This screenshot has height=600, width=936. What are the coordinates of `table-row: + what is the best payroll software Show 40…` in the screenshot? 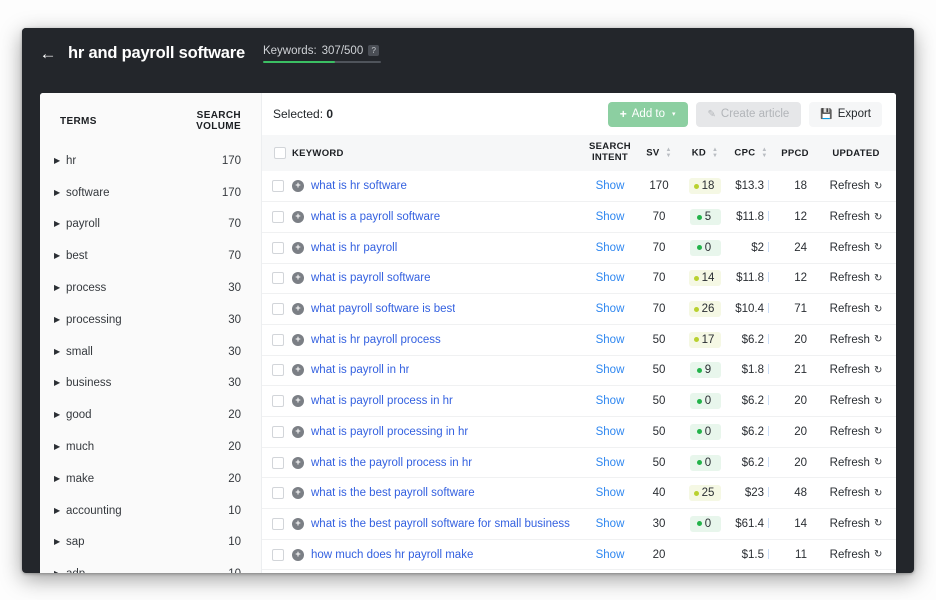 It's located at (579, 493).